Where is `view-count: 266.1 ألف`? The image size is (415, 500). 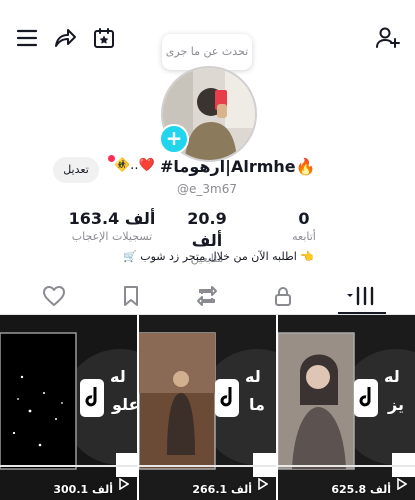
view-count: 266.1 ألف is located at coordinates (222, 489).